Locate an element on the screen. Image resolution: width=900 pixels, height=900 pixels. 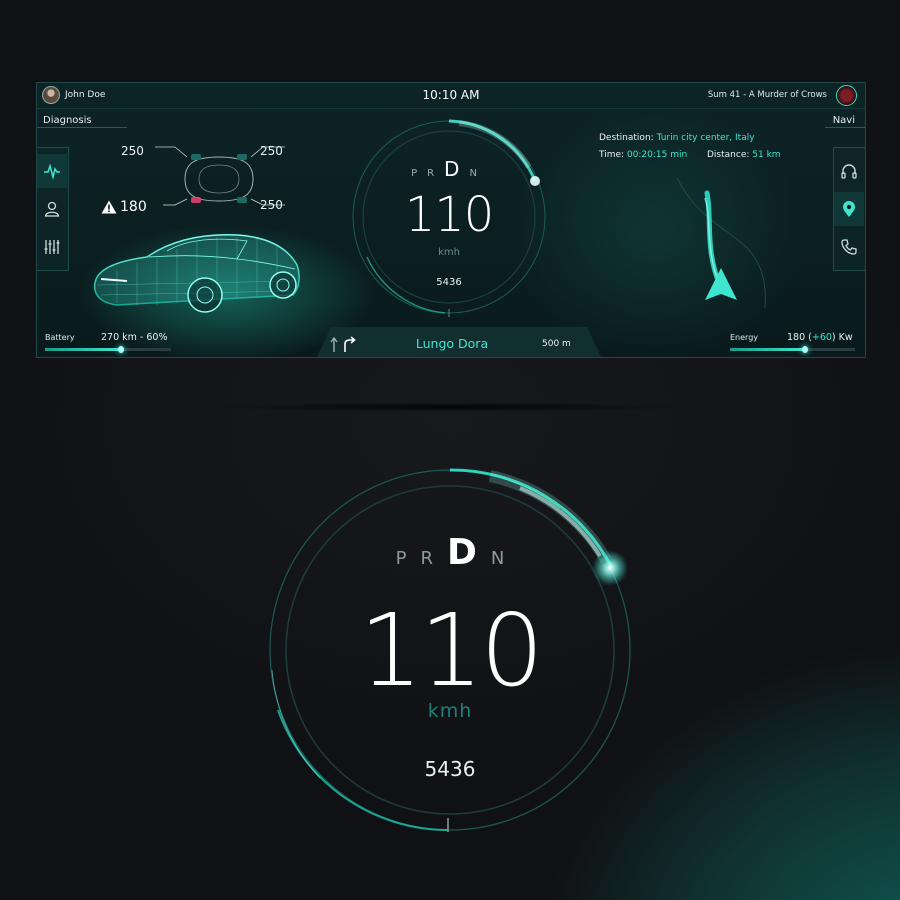
tire-front-right: 250 is located at coordinates (271, 151).